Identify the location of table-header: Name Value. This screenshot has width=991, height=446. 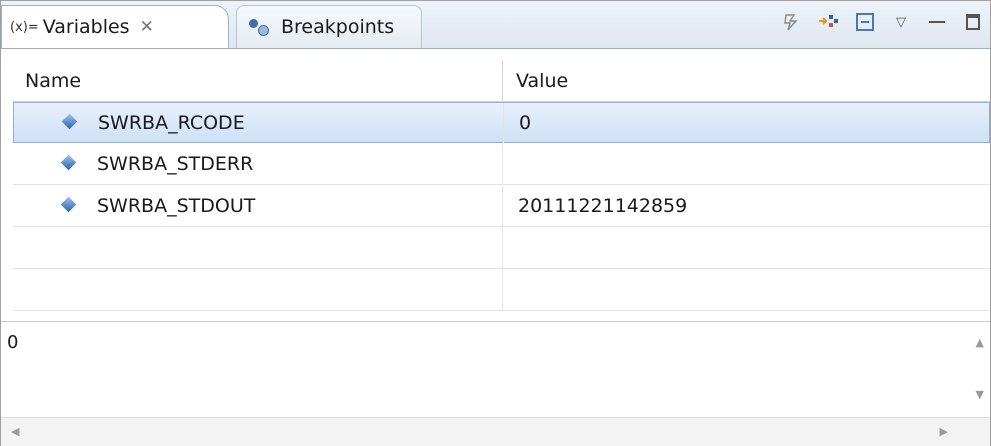
(501, 81).